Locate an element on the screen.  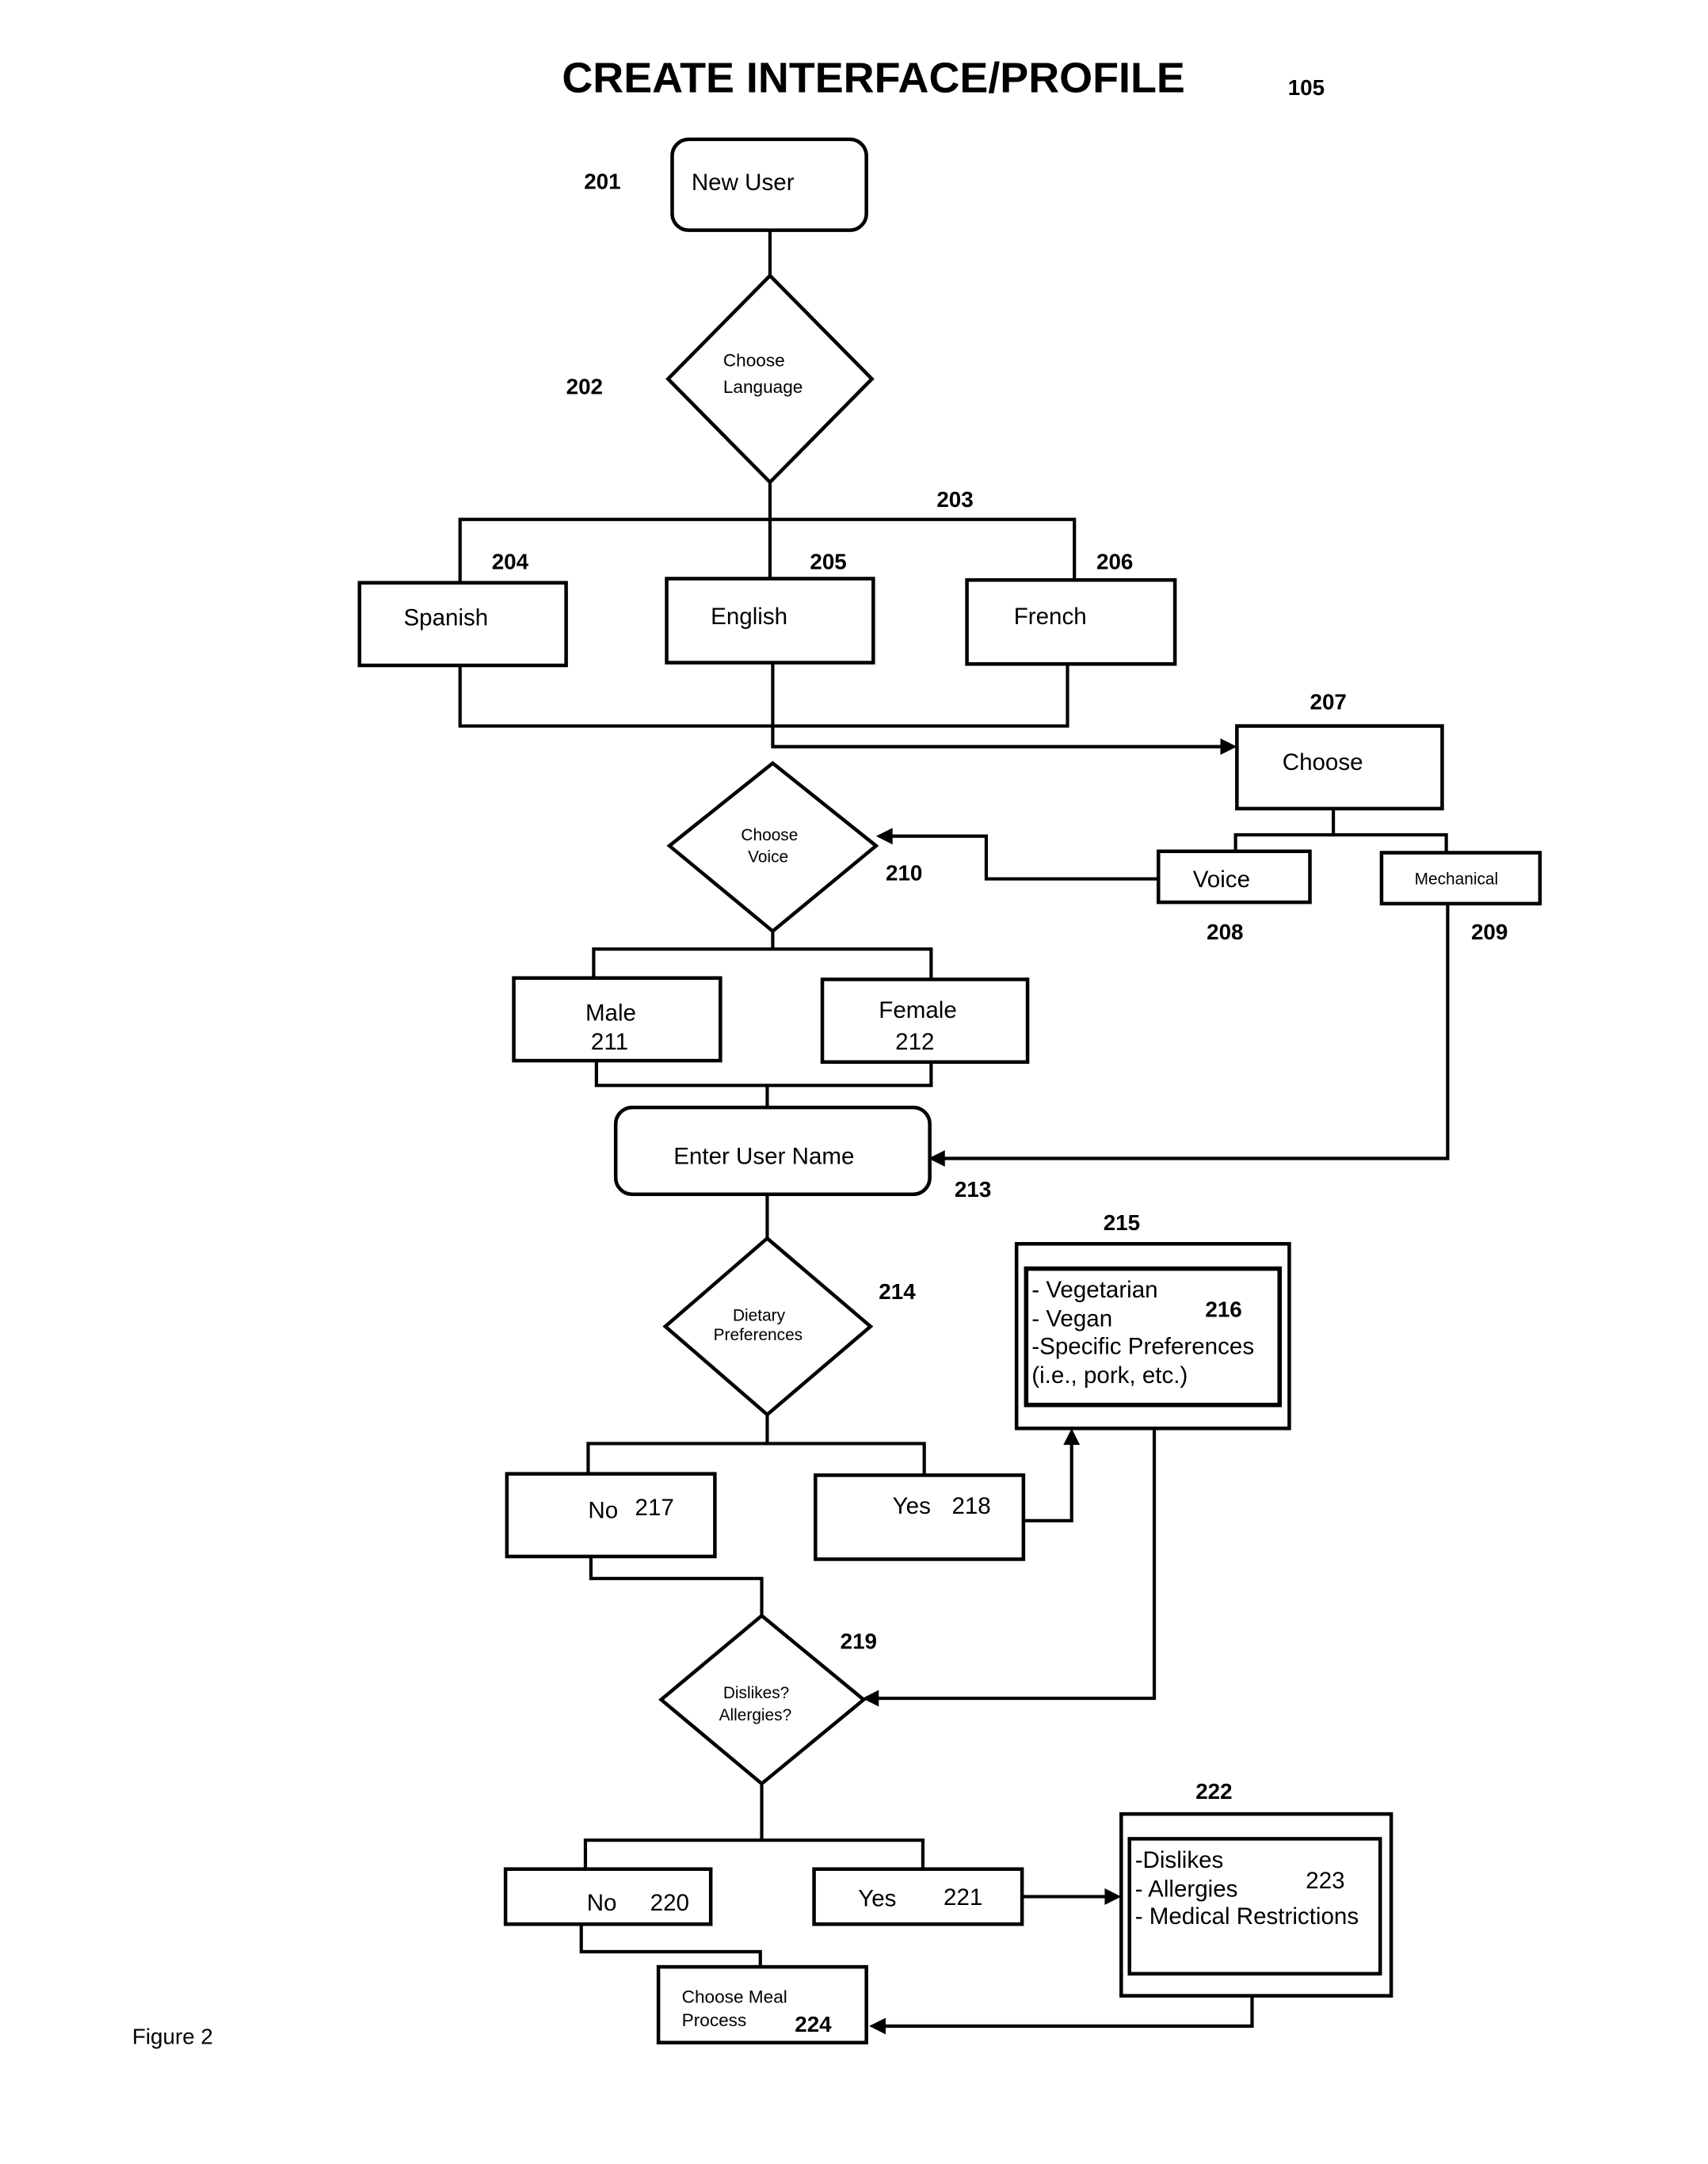
node-212-female: Female 212 is located at coordinates (925, 1021).